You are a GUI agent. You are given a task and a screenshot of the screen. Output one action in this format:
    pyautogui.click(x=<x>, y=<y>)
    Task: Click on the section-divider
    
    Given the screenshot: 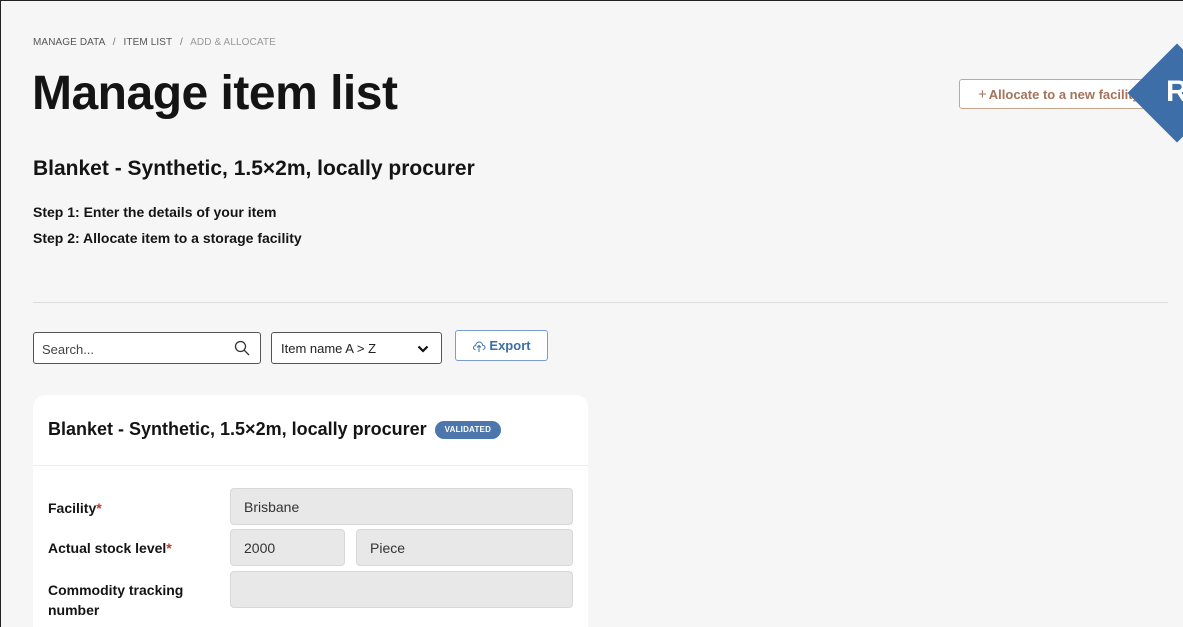 What is the action you would take?
    pyautogui.click(x=600, y=302)
    